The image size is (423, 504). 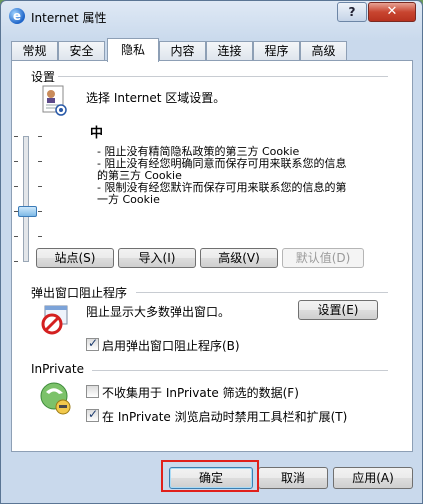 What do you see at coordinates (352, 12) in the screenshot?
I see `help-button: ?` at bounding box center [352, 12].